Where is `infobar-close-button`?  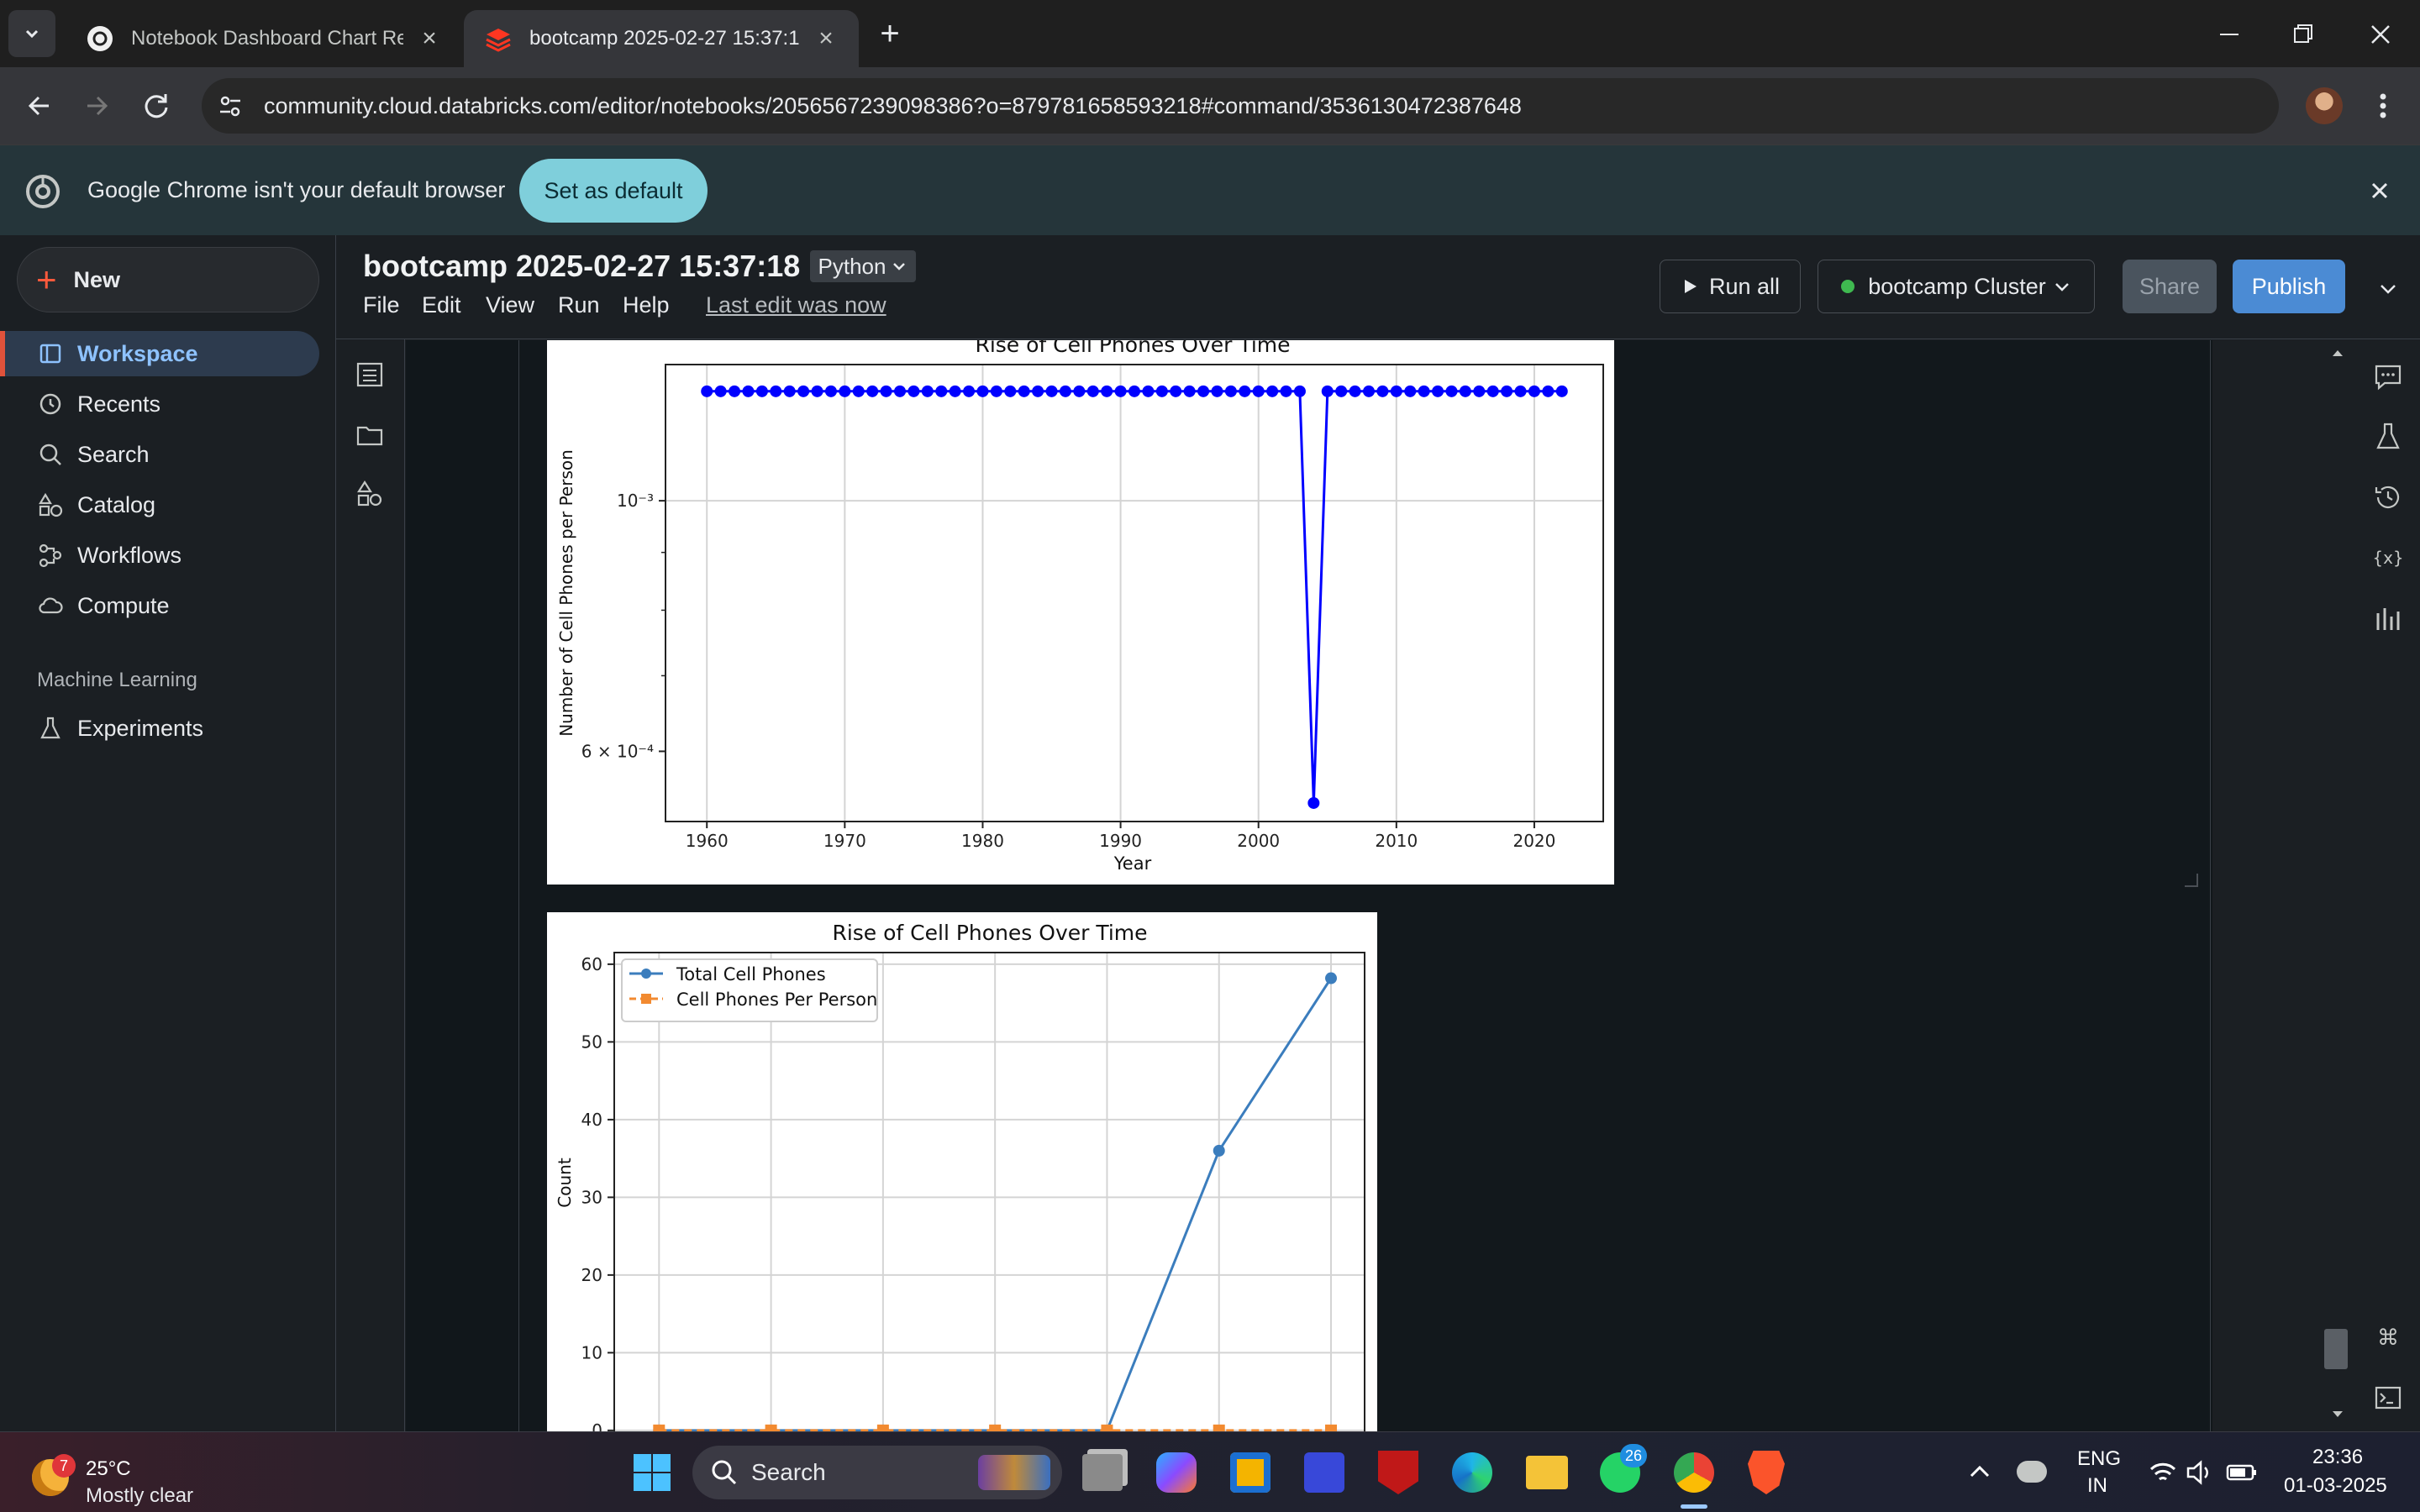
infobar-close-button is located at coordinates (2380, 191).